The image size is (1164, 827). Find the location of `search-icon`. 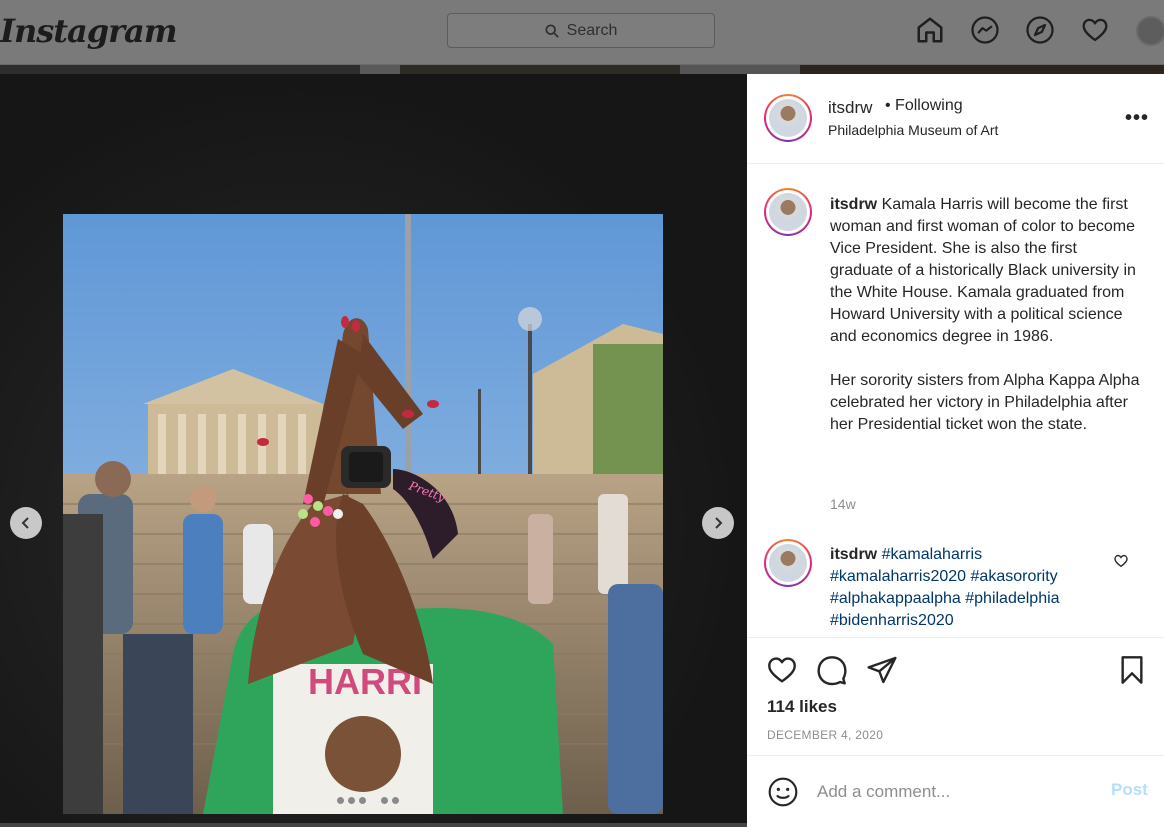

search-icon is located at coordinates (552, 30).